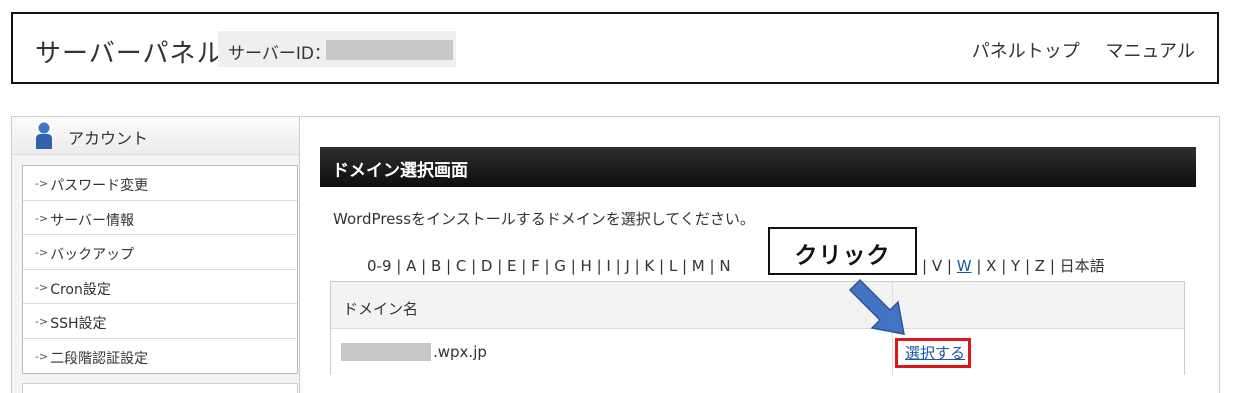 Image resolution: width=1250 pixels, height=393 pixels. Describe the element at coordinates (99, 186) in the screenshot. I see `sidebar-item-label: パスワード変更` at that location.